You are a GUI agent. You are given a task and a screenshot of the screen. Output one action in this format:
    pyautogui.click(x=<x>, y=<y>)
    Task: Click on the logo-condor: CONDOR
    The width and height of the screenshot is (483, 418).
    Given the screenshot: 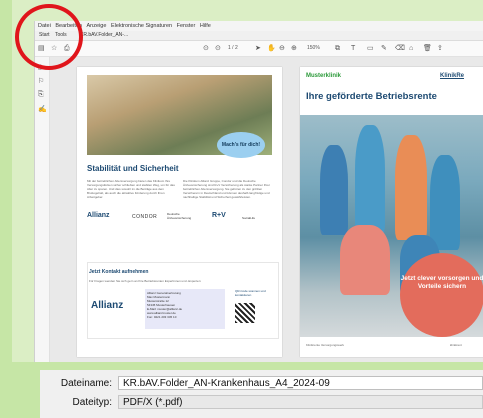 What is the action you would take?
    pyautogui.click(x=145, y=217)
    